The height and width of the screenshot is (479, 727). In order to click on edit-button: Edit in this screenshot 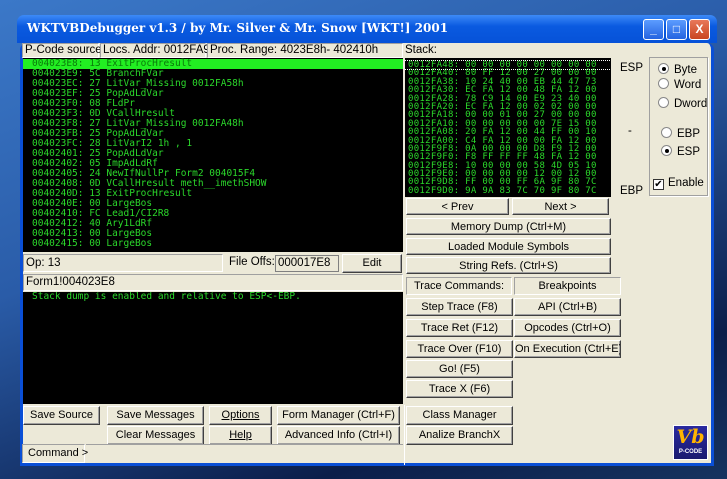, I will do `click(372, 263)`.